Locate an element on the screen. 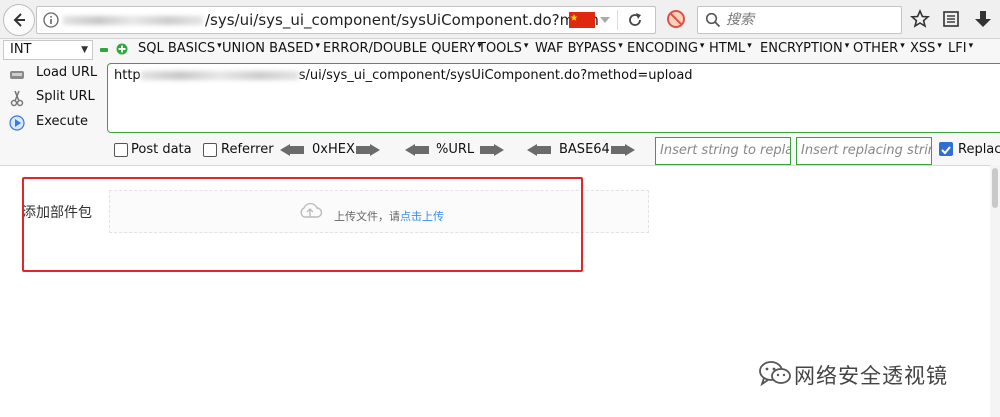 This screenshot has height=417, width=1000. plus-icon is located at coordinates (122, 49).